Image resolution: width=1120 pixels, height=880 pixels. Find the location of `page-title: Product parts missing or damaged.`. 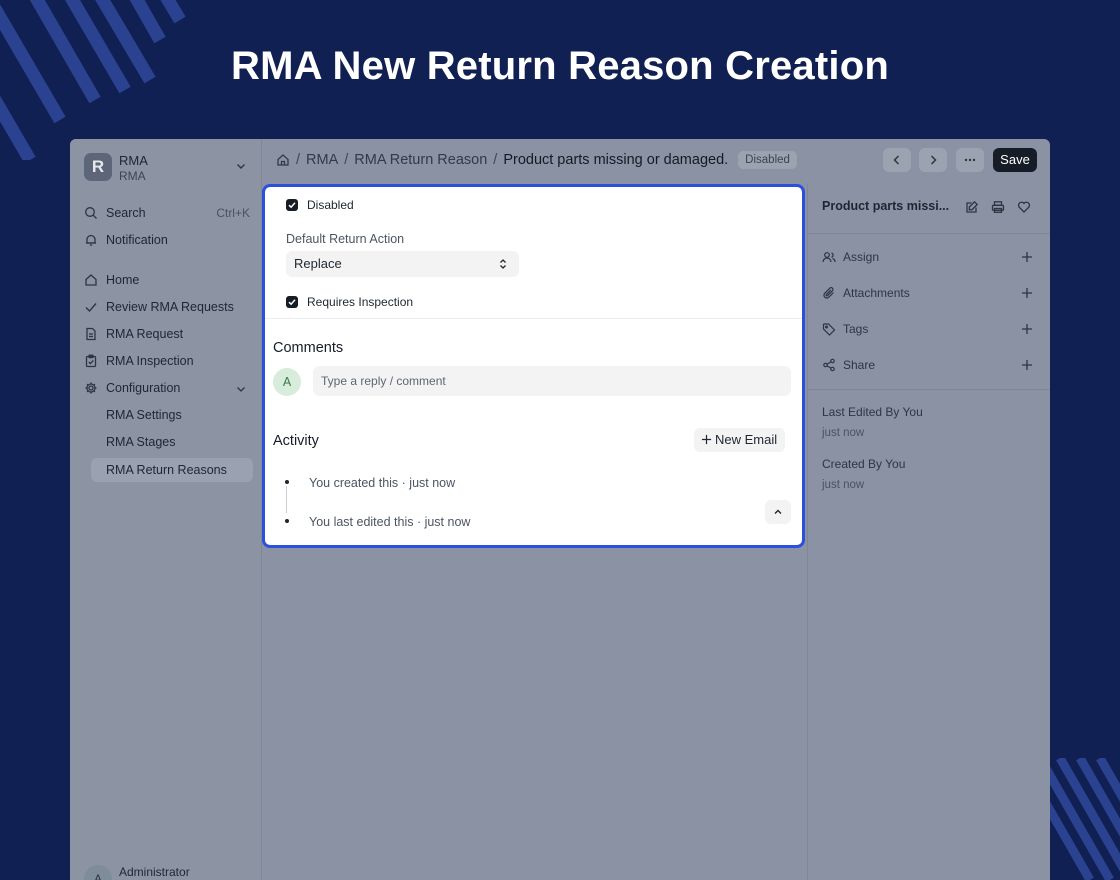

page-title: Product parts missing or damaged. is located at coordinates (616, 160).